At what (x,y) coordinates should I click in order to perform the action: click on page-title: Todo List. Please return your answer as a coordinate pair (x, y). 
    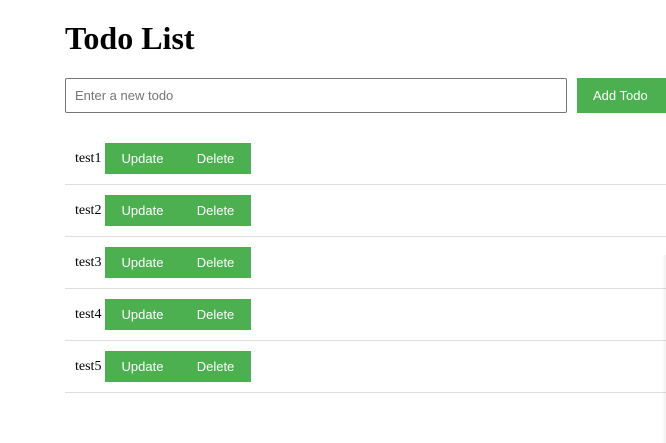
    Looking at the image, I should click on (130, 38).